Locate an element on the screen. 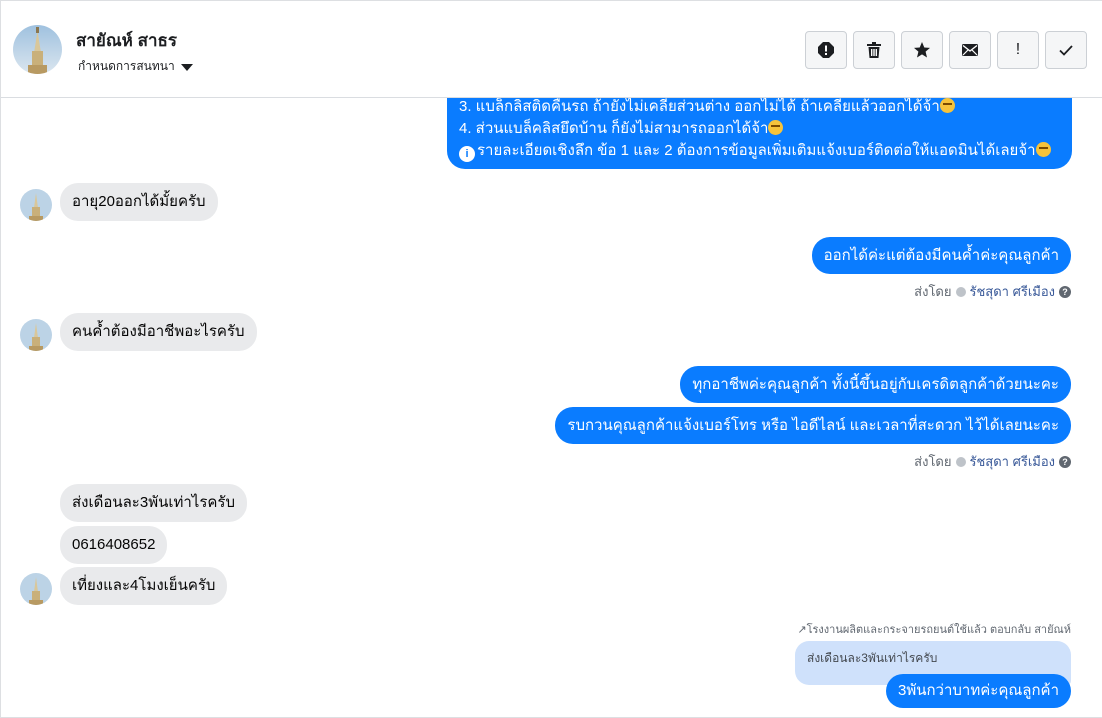  star-icon is located at coordinates (922, 50).